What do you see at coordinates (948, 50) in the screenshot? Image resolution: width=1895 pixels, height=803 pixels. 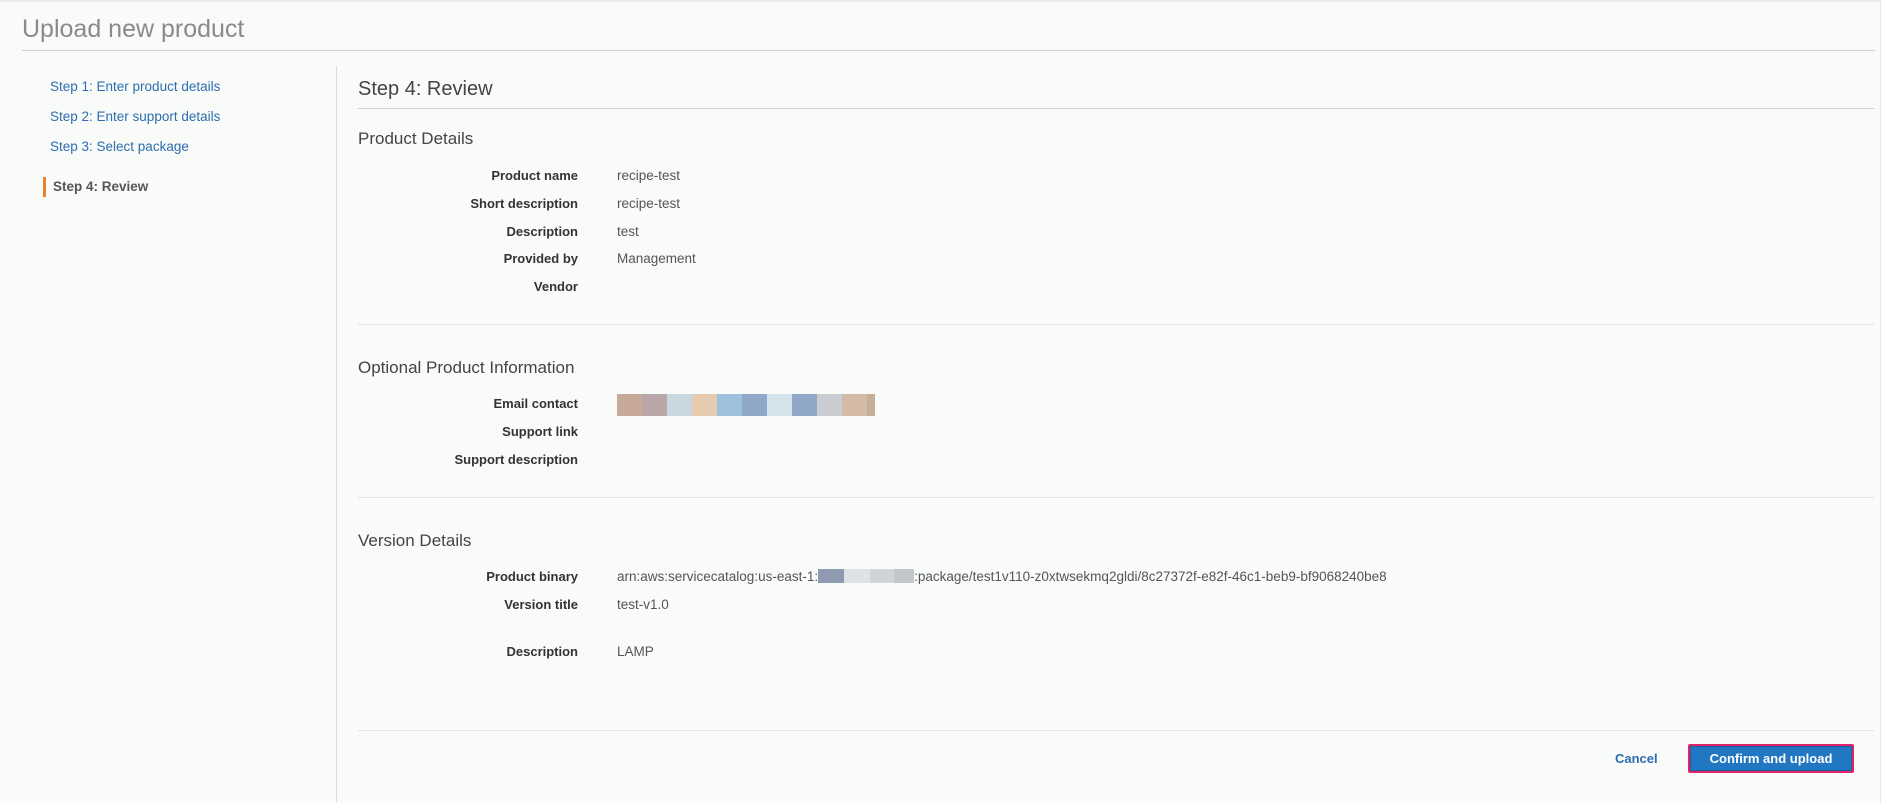 I see `title-divider` at bounding box center [948, 50].